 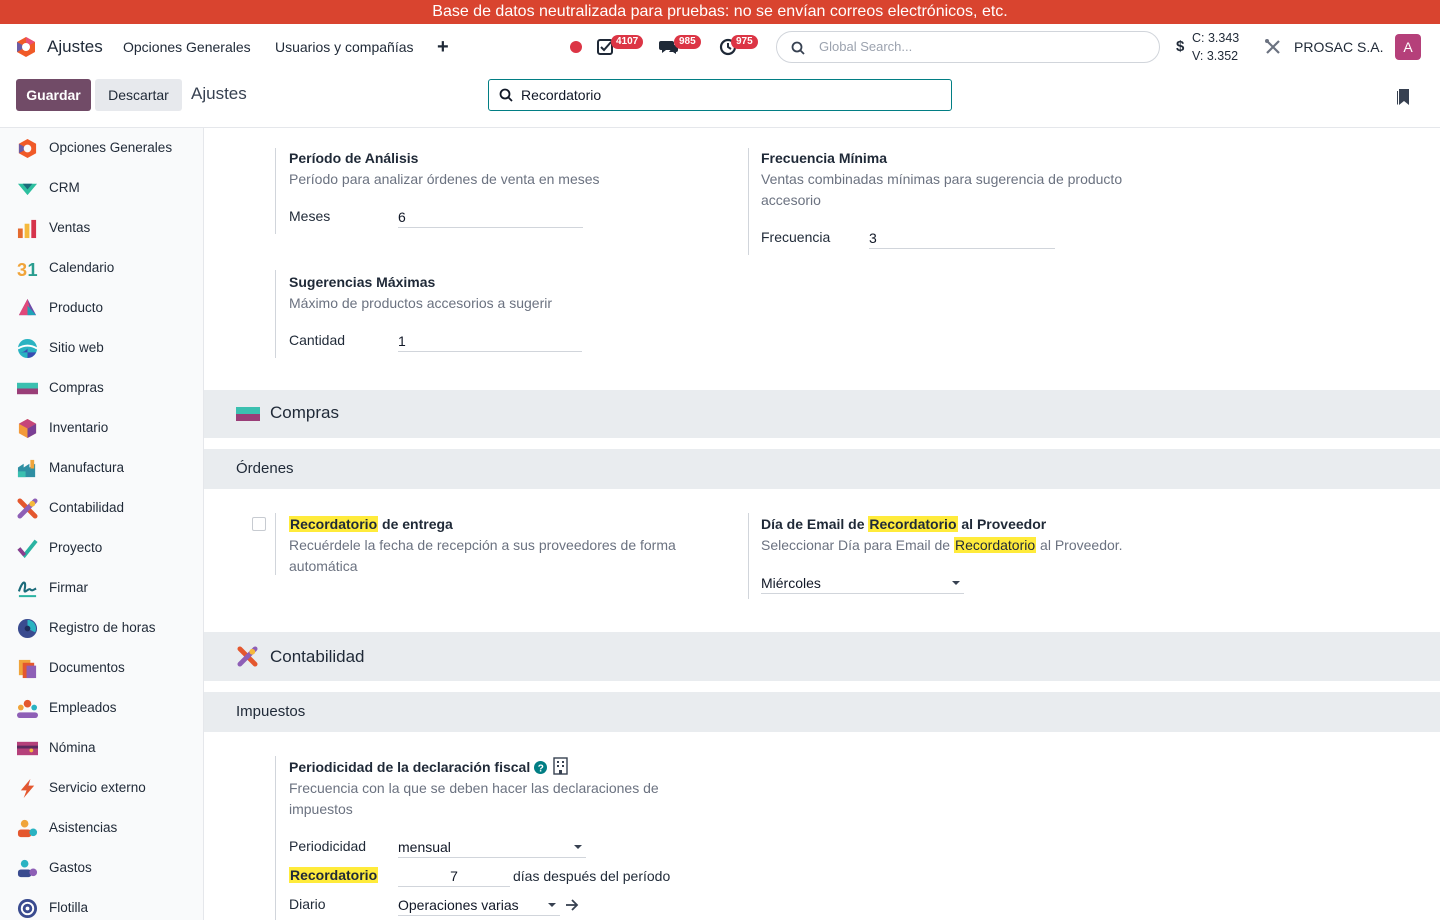 What do you see at coordinates (791, 583) in the screenshot?
I see `email-day-value: Miércoles` at bounding box center [791, 583].